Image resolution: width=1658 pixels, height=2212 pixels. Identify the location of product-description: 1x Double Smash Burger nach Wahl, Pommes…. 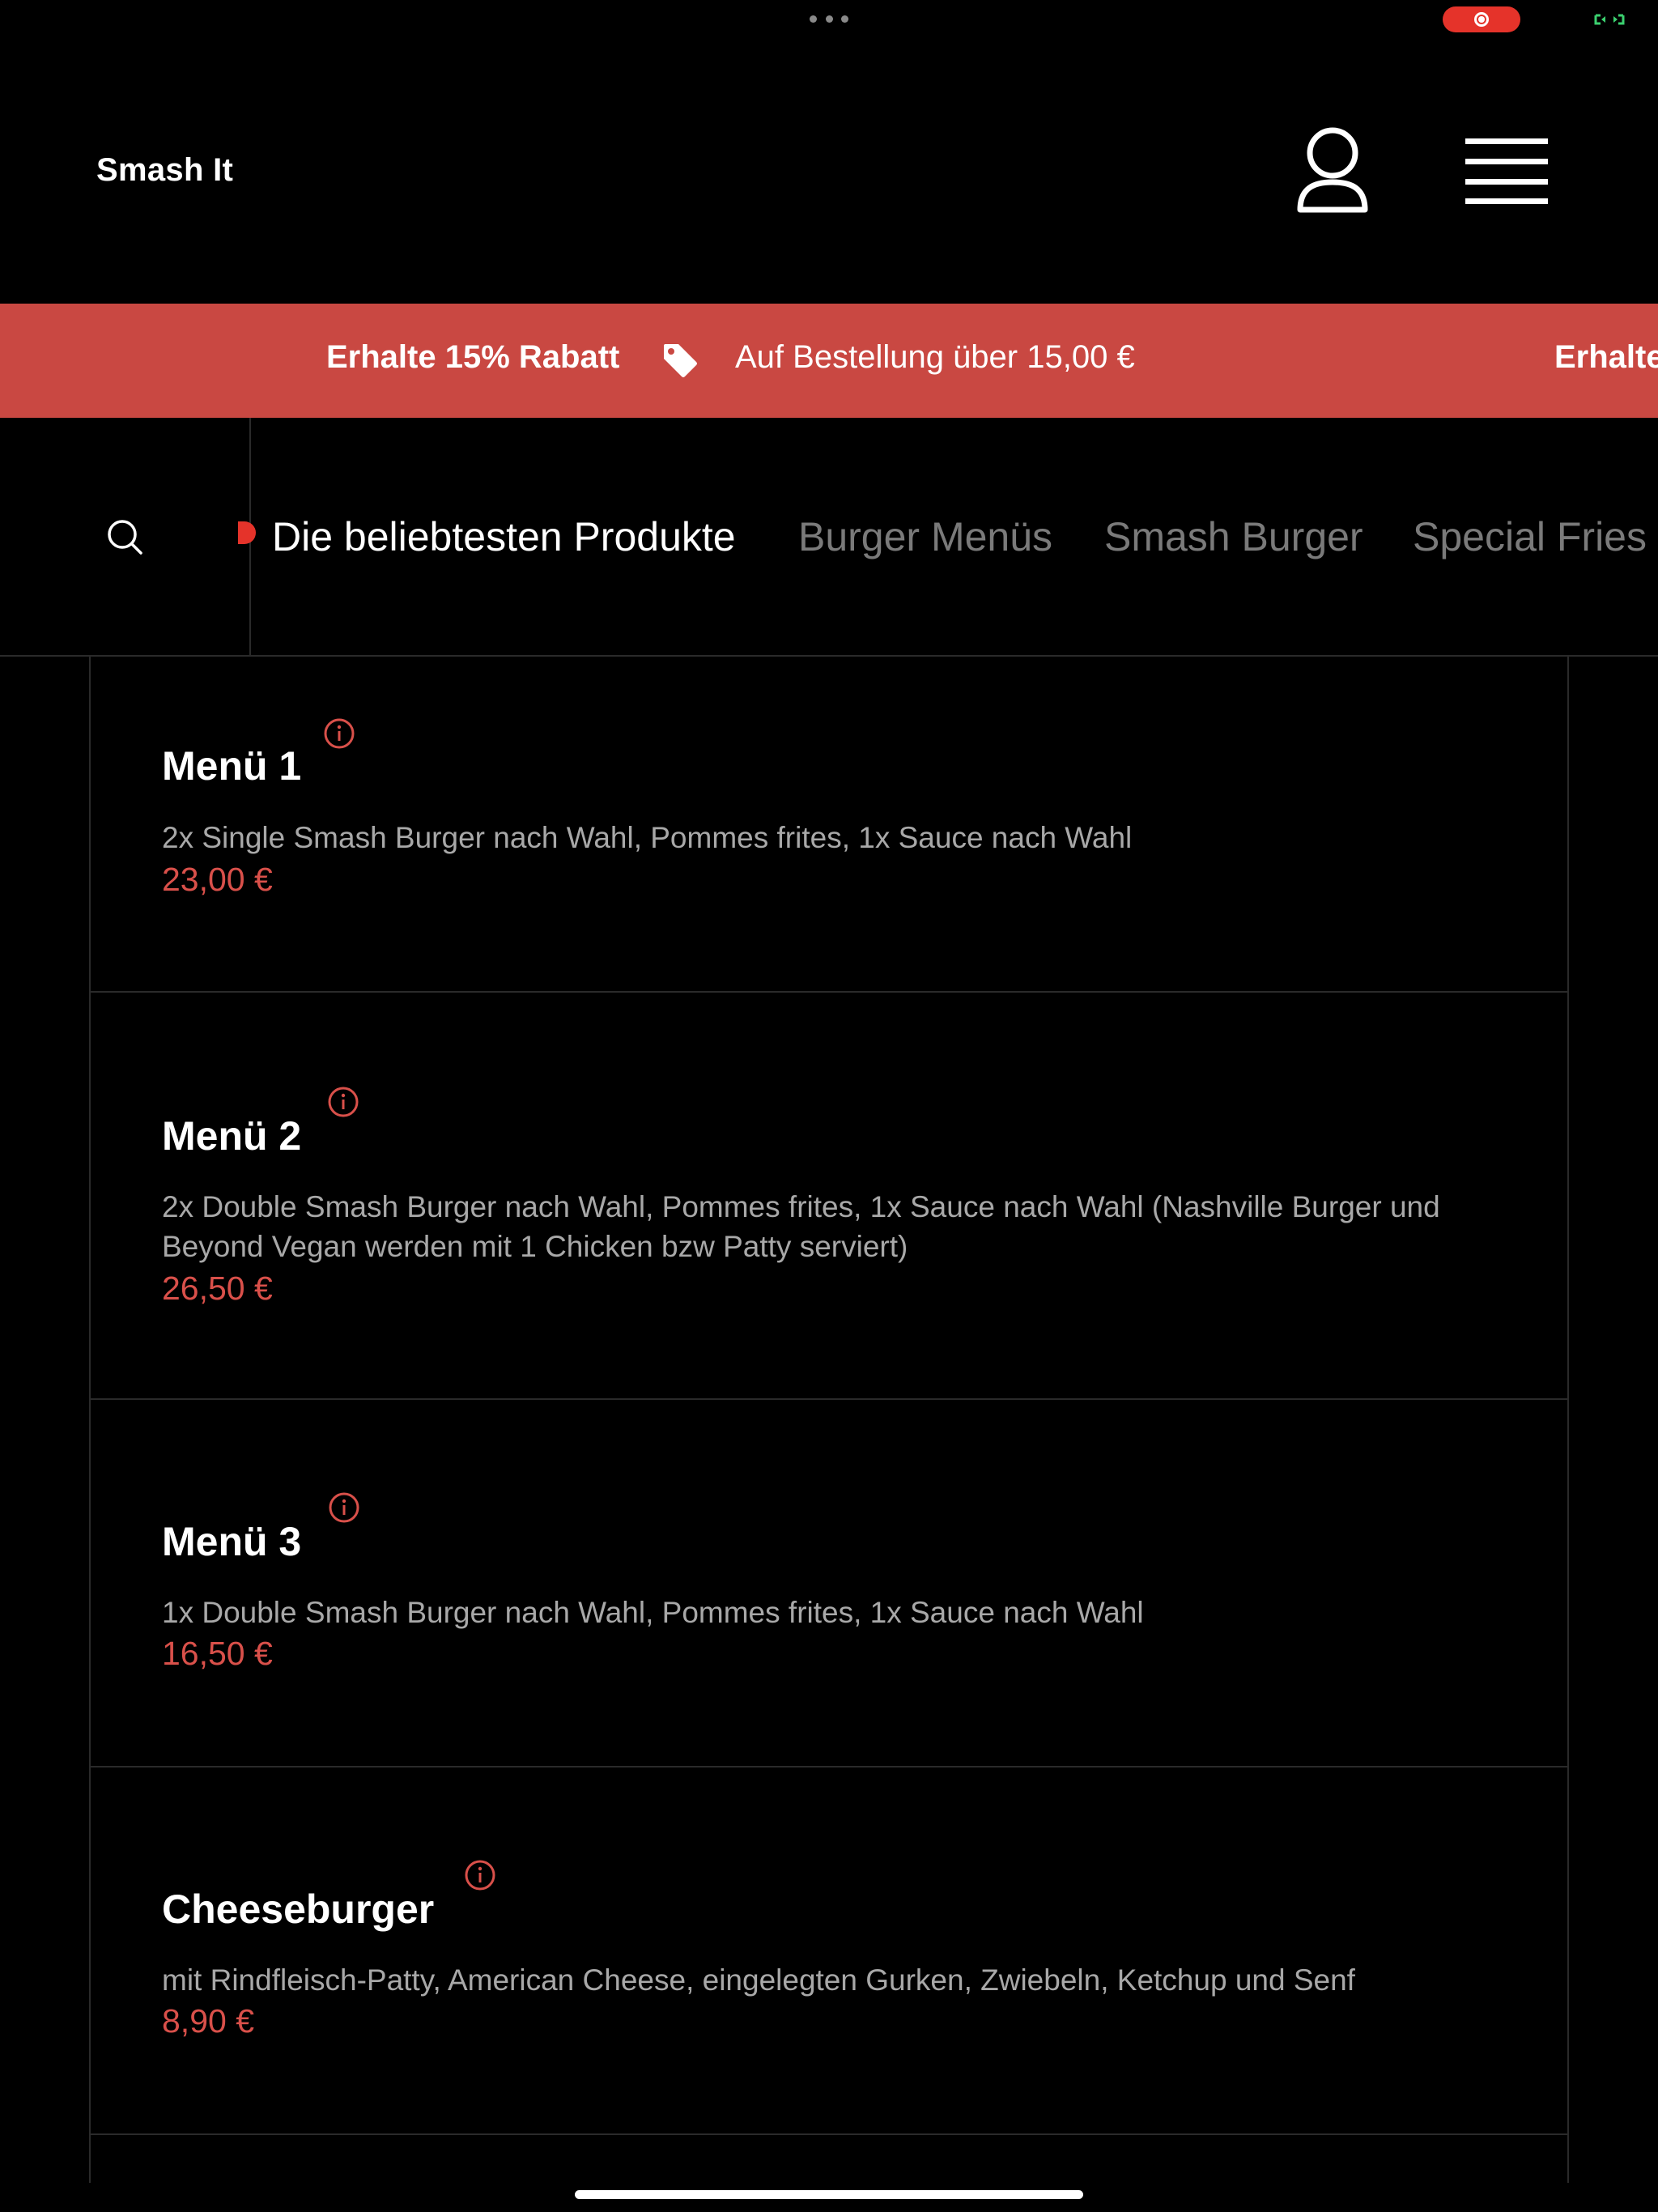
(653, 1613).